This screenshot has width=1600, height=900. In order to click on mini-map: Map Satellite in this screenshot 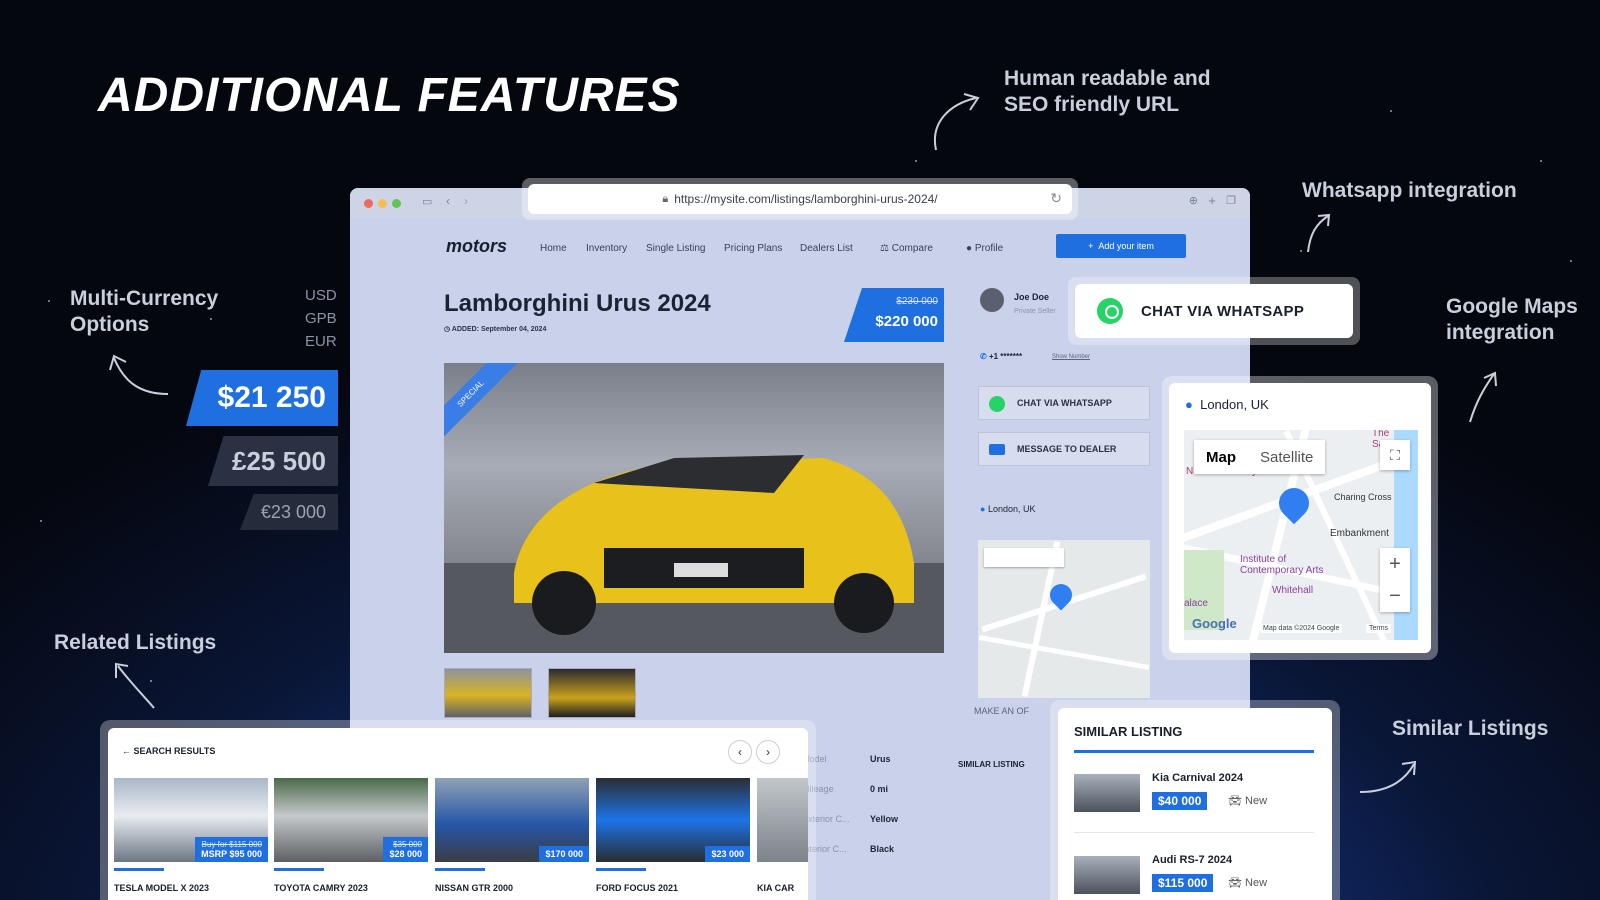, I will do `click(1064, 619)`.